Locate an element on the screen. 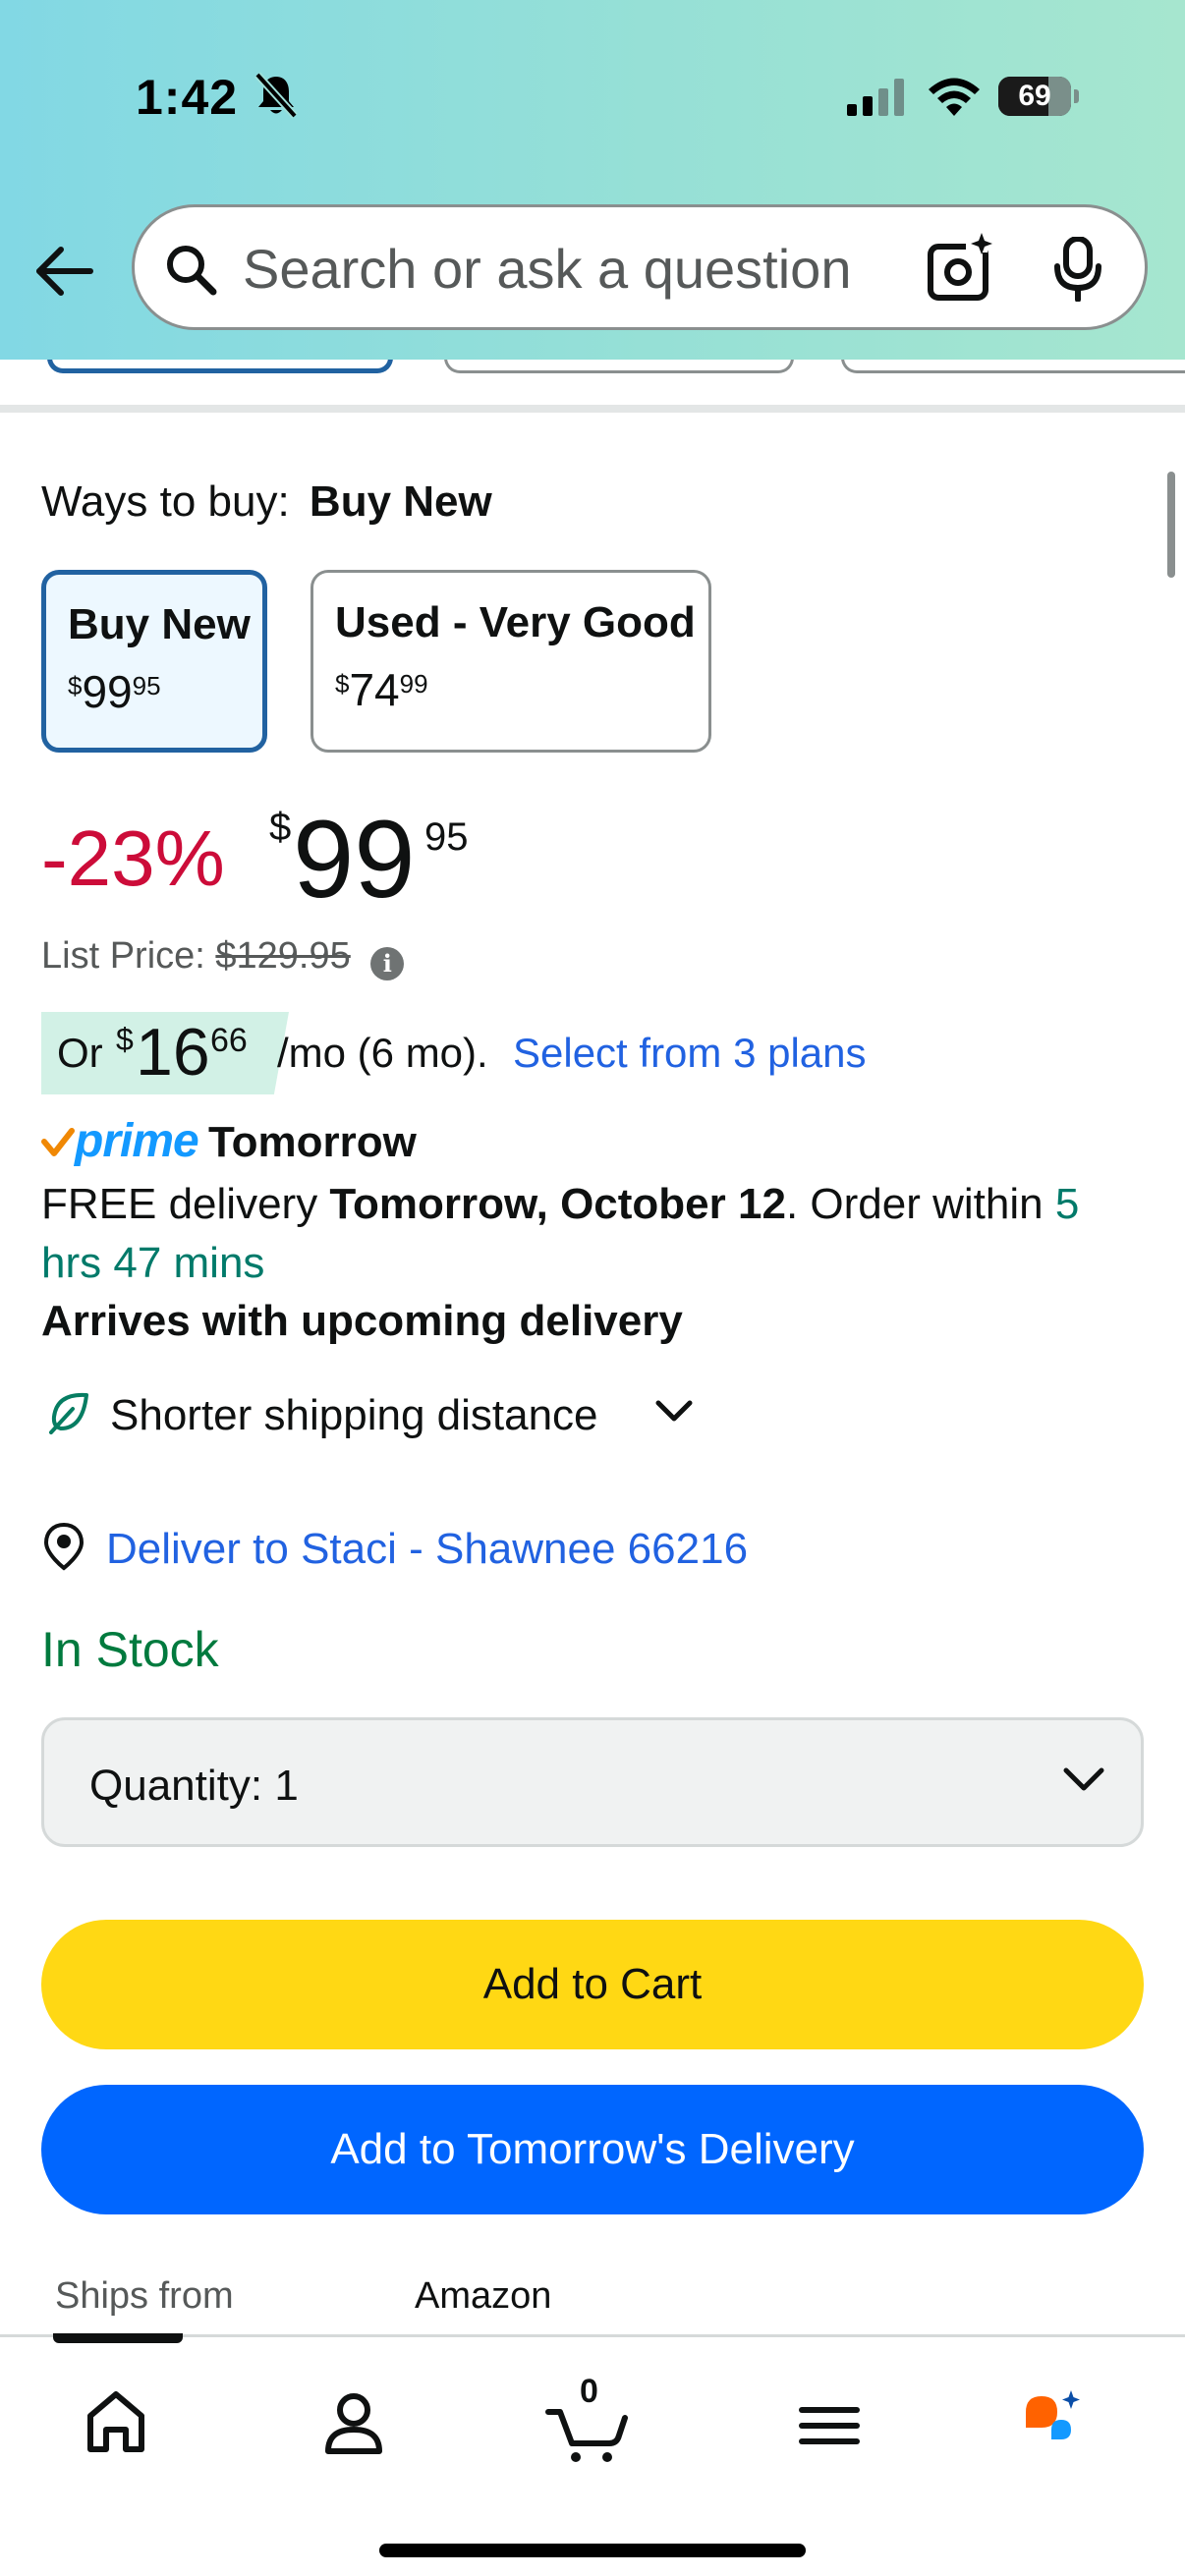 This screenshot has width=1185, height=2576. rufus-assistant-icon is located at coordinates (1053, 2414).